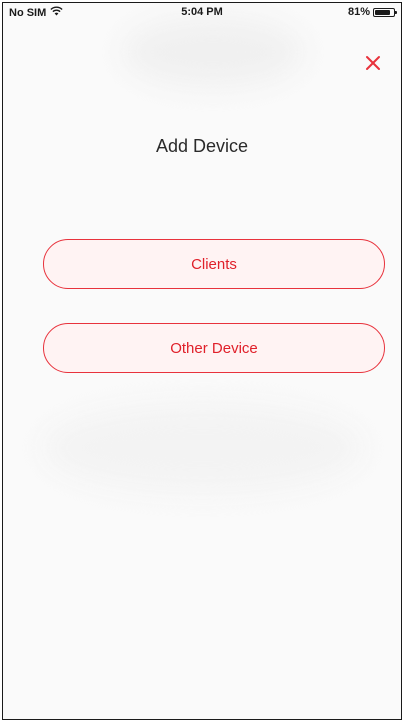 The image size is (404, 724). I want to click on other-device-button-label: Other Device, so click(214, 348).